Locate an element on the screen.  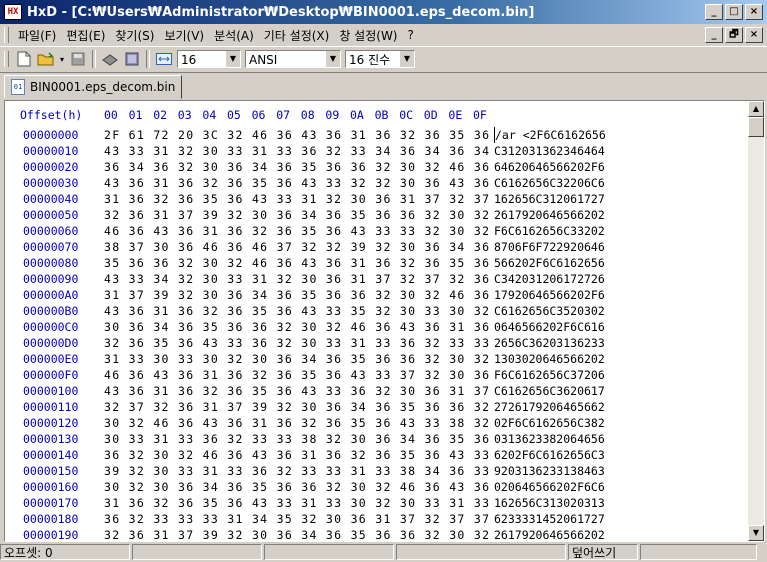
offset-base-select: 16 진수 ▼ is located at coordinates (380, 59).